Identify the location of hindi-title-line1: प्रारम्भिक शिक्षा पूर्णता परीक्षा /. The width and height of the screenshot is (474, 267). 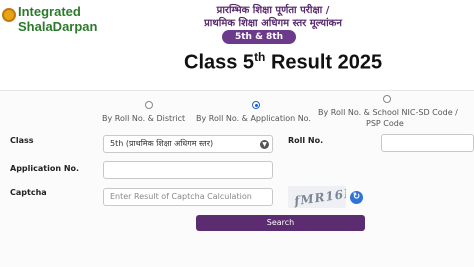
(273, 10).